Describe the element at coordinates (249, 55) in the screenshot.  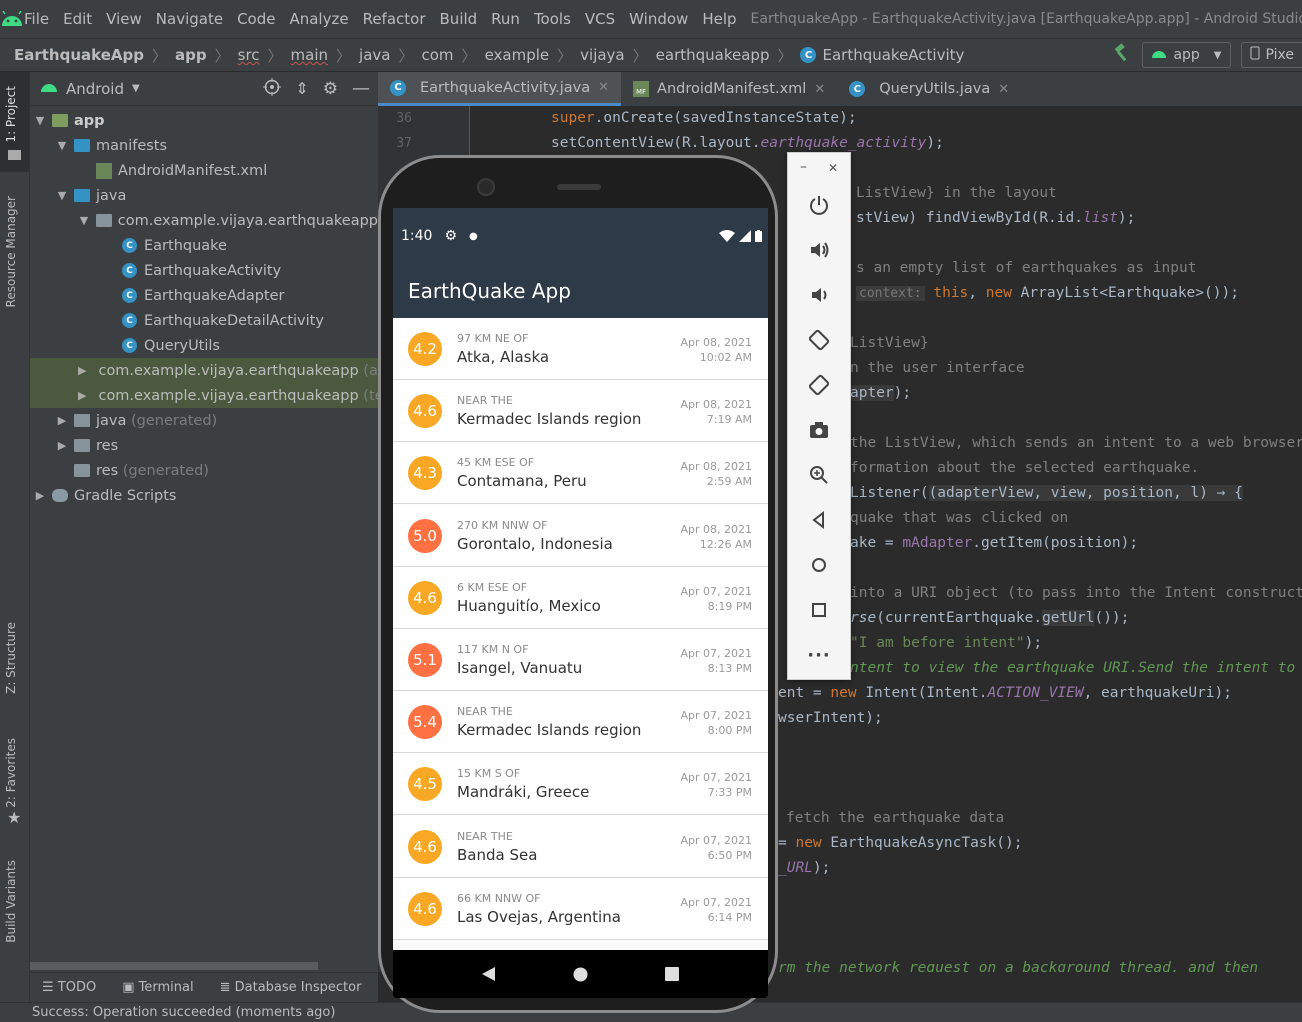
I see `crumb-src: src` at that location.